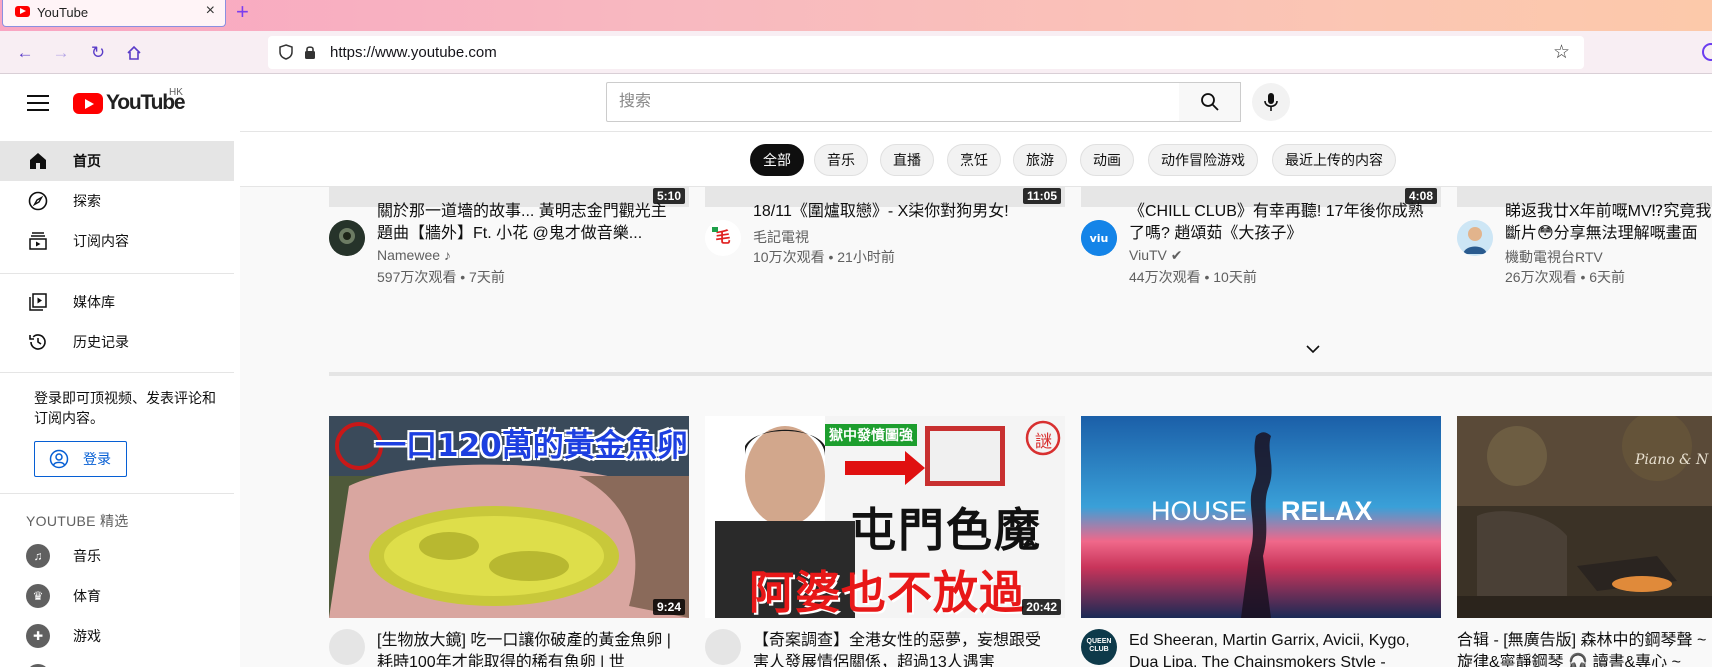 This screenshot has width=1712, height=667. I want to click on search-input, so click(893, 102).